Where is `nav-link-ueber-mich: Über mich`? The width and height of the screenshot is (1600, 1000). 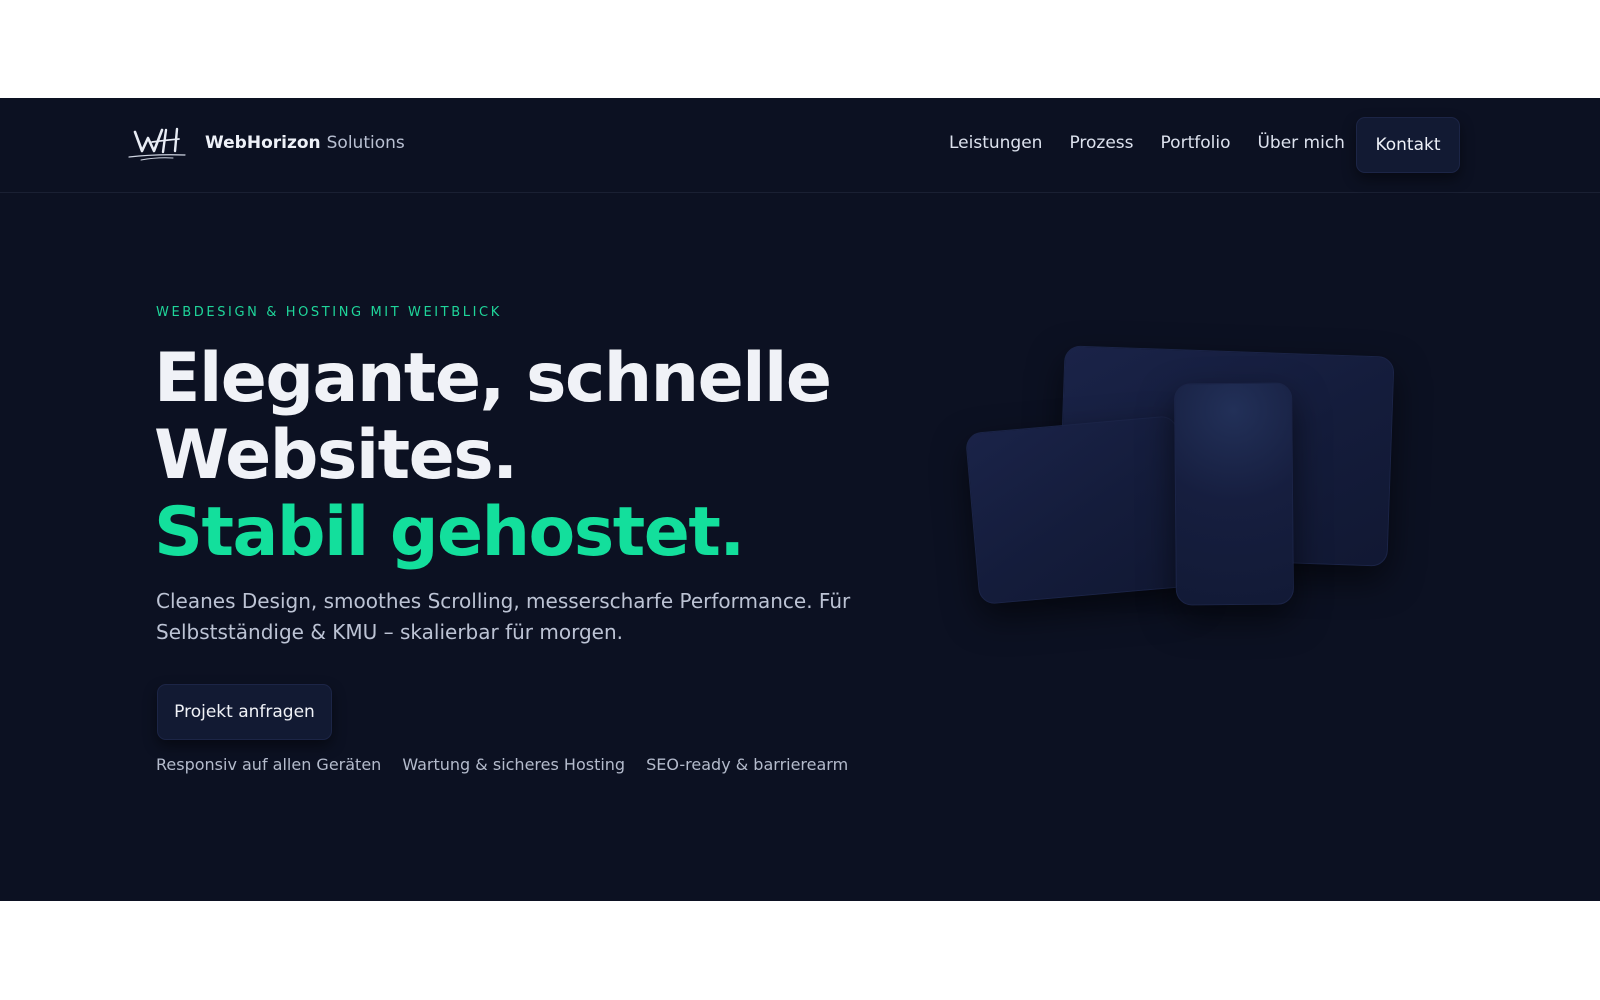 nav-link-ueber-mich: Über mich is located at coordinates (1301, 143).